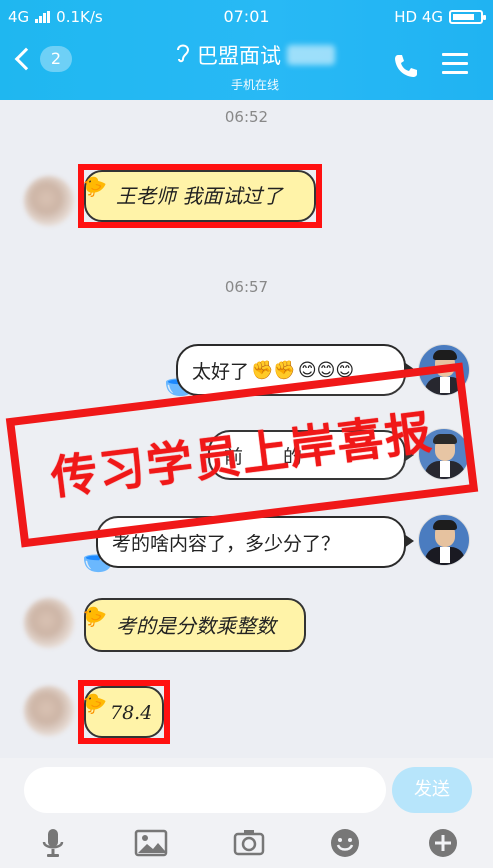 The image size is (493, 868). I want to click on back-button: 2, so click(43, 59).